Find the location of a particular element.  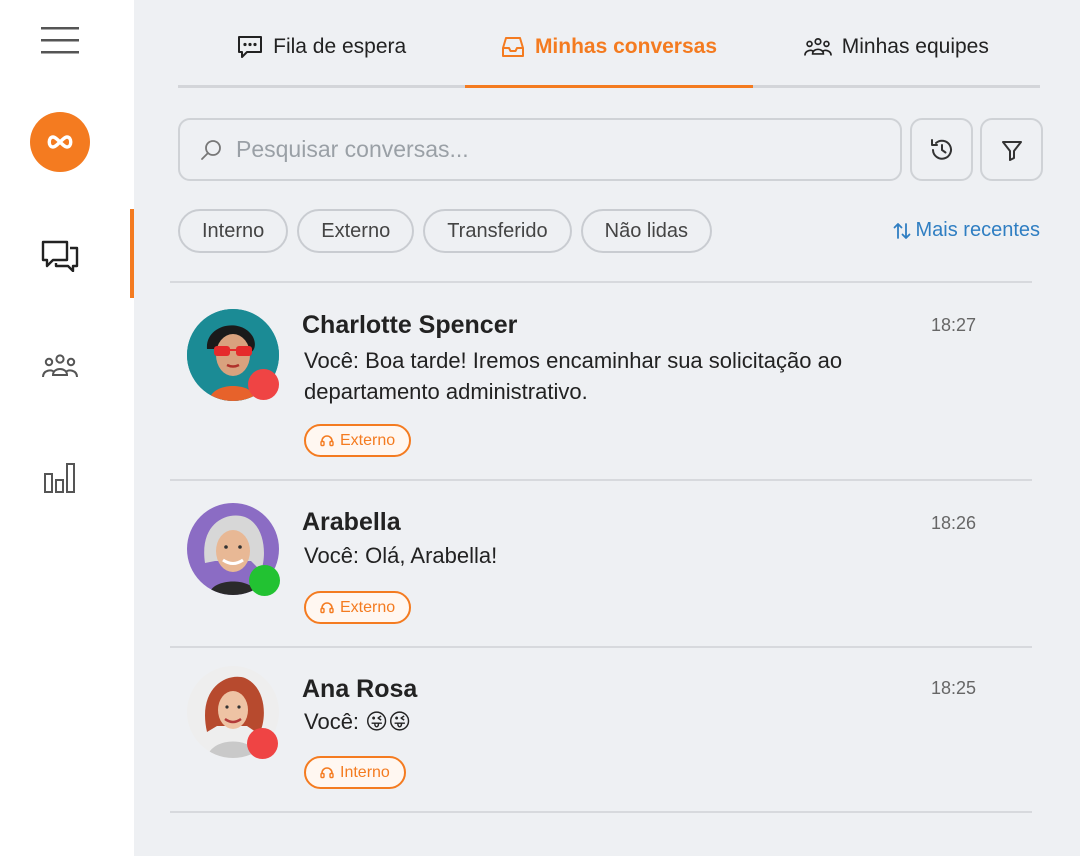

bar-chart-icon is located at coordinates (59, 478).